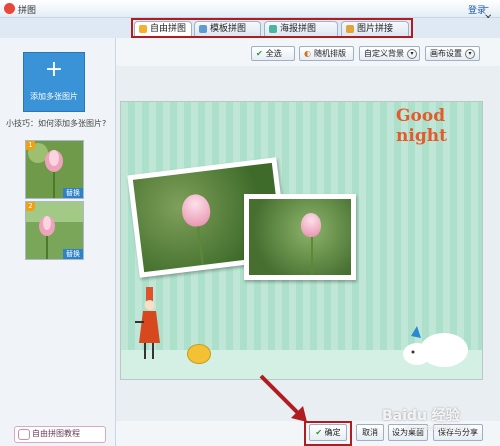 Image resolution: width=500 pixels, height=446 pixels. I want to click on custom-background-label: 自定义背景, so click(384, 53).